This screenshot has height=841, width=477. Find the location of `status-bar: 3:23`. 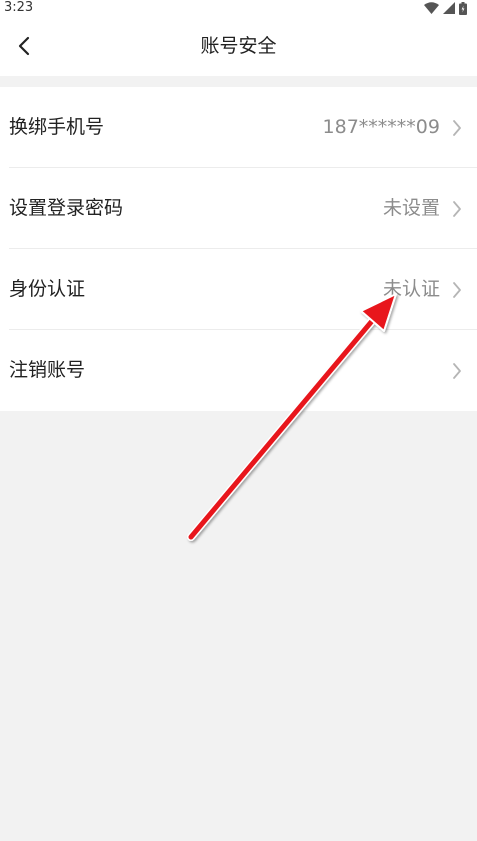

status-bar: 3:23 is located at coordinates (238, 8).